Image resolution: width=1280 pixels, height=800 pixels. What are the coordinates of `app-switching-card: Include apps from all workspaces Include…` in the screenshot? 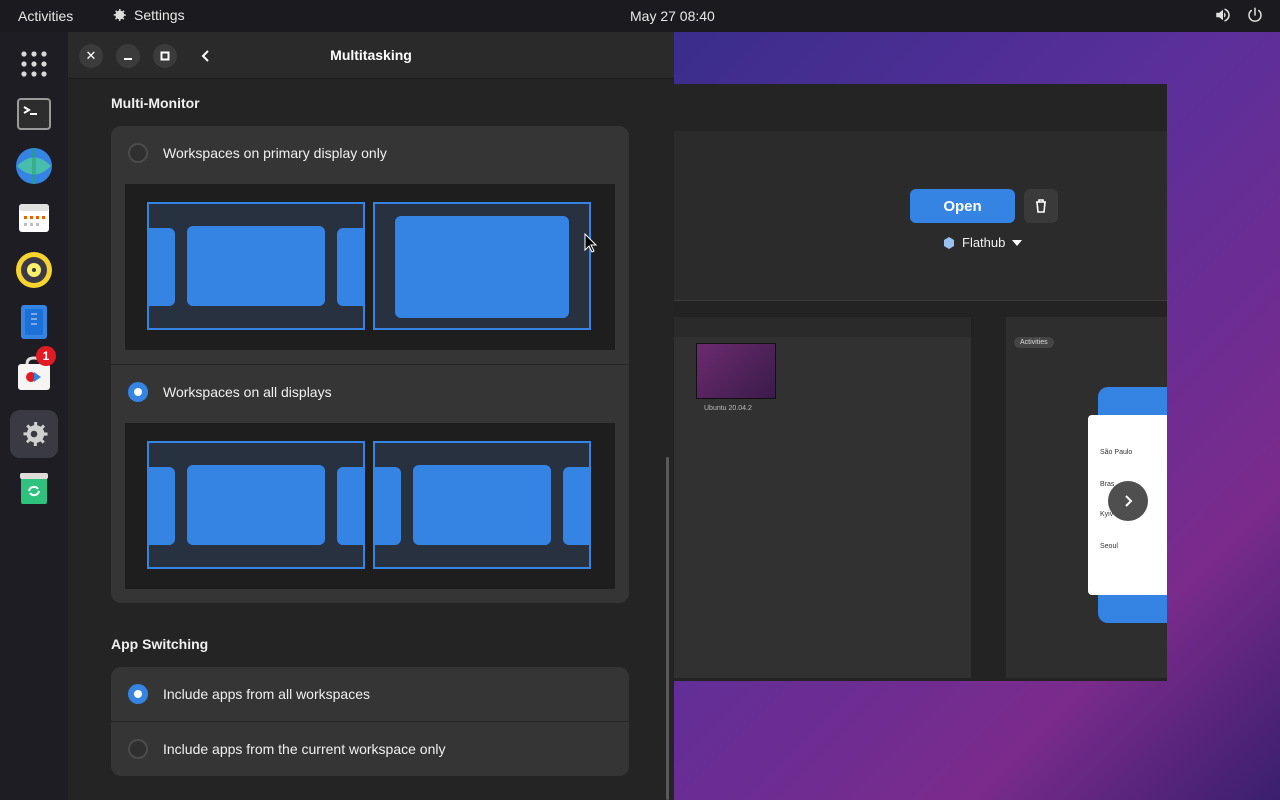 It's located at (370, 721).